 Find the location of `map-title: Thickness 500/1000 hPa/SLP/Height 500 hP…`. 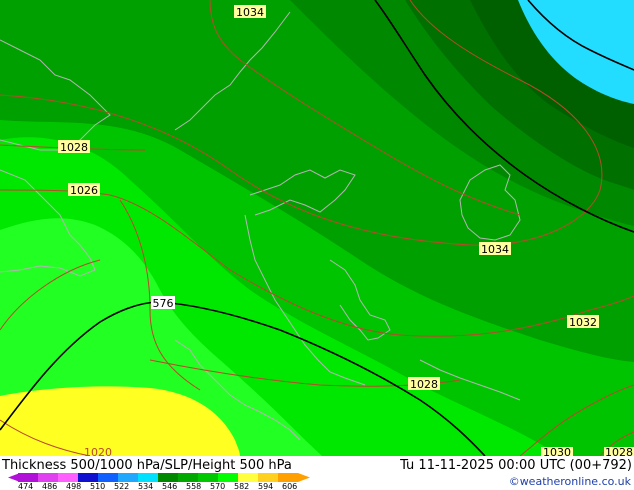

map-title: Thickness 500/1000 hPa/SLP/Height 500 hP… is located at coordinates (147, 465).